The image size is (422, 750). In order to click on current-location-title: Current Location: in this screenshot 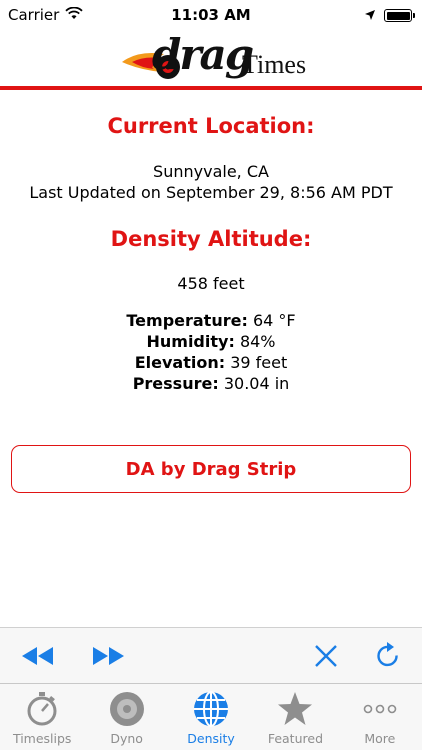, I will do `click(211, 126)`.